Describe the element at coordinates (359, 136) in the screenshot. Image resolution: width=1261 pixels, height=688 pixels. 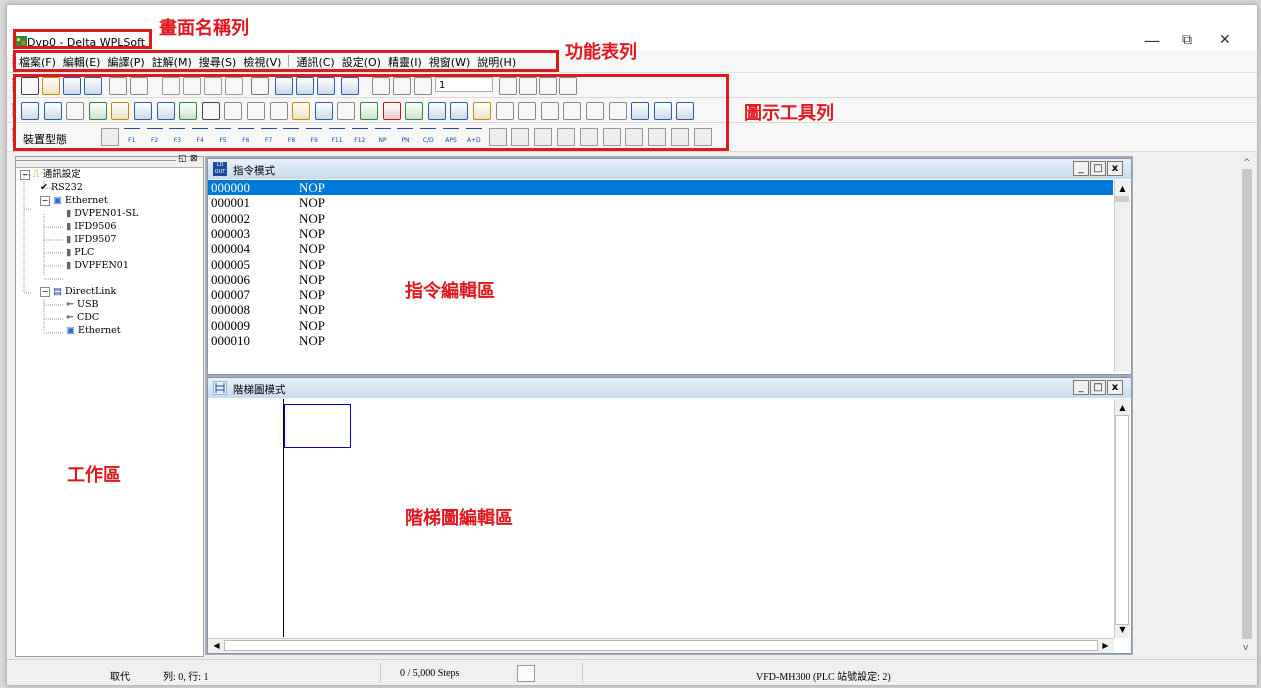
I see `ladder-tool-icon: F12` at that location.